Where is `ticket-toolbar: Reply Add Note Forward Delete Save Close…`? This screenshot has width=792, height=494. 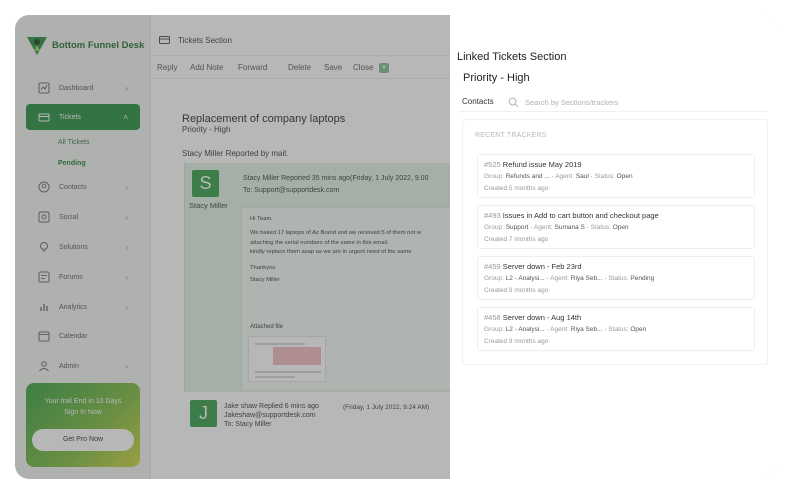 ticket-toolbar: Reply Add Note Forward Delete Save Close… is located at coordinates (300, 67).